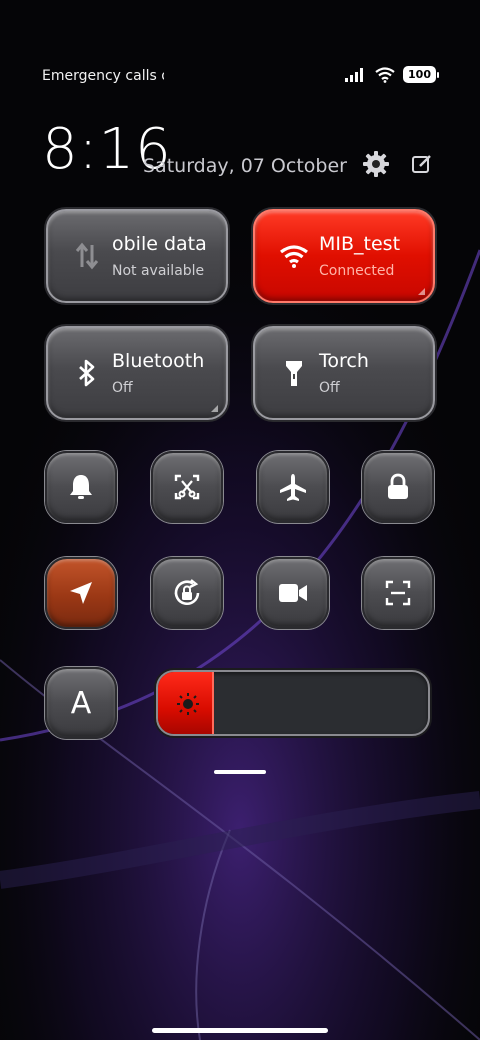 The image size is (480, 1040). I want to click on font-button-label: A, so click(81, 703).